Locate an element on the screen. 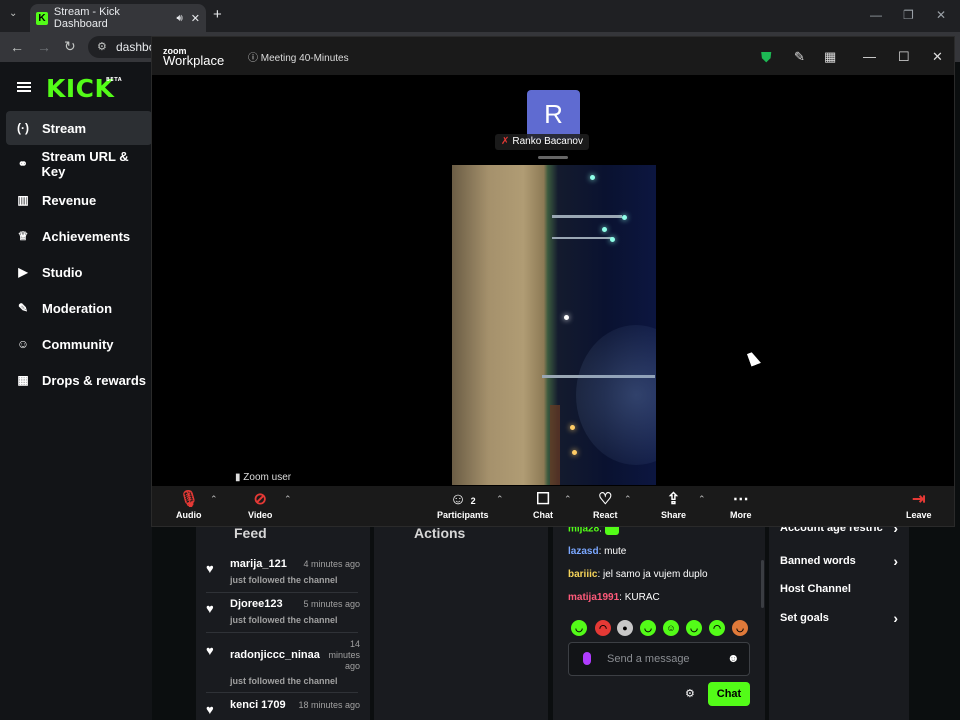  feed-user: marija_121 is located at coordinates (258, 564).